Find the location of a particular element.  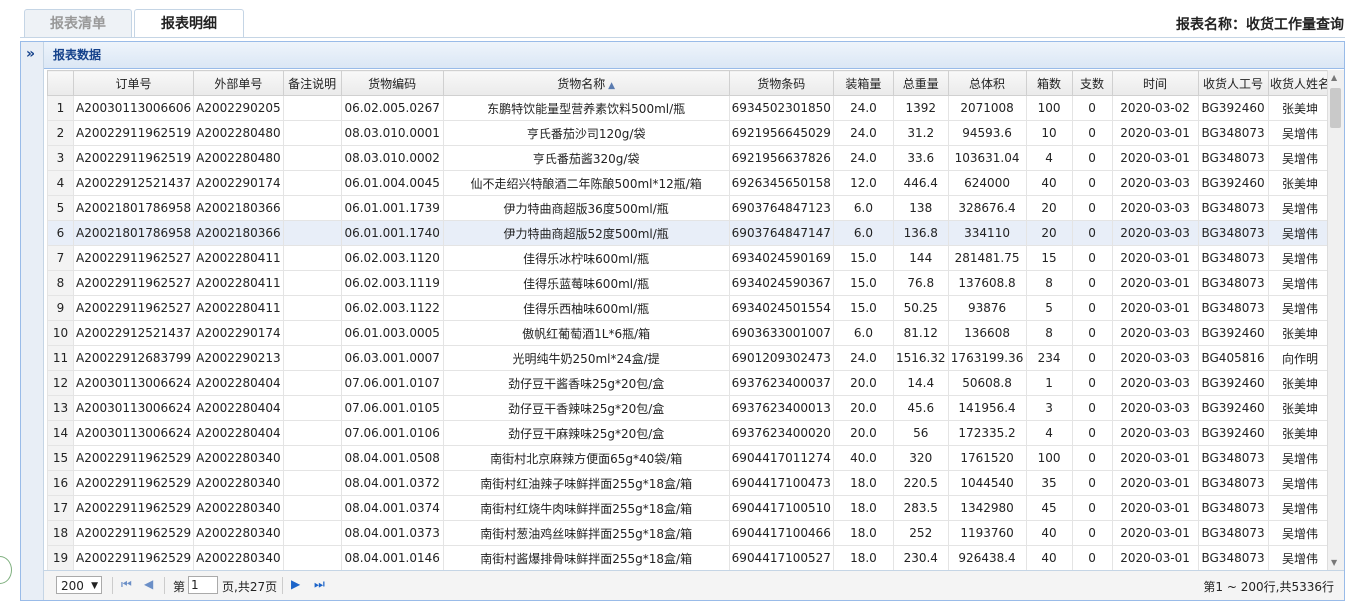

table-cell: 2020-03-01 is located at coordinates (1155, 458).